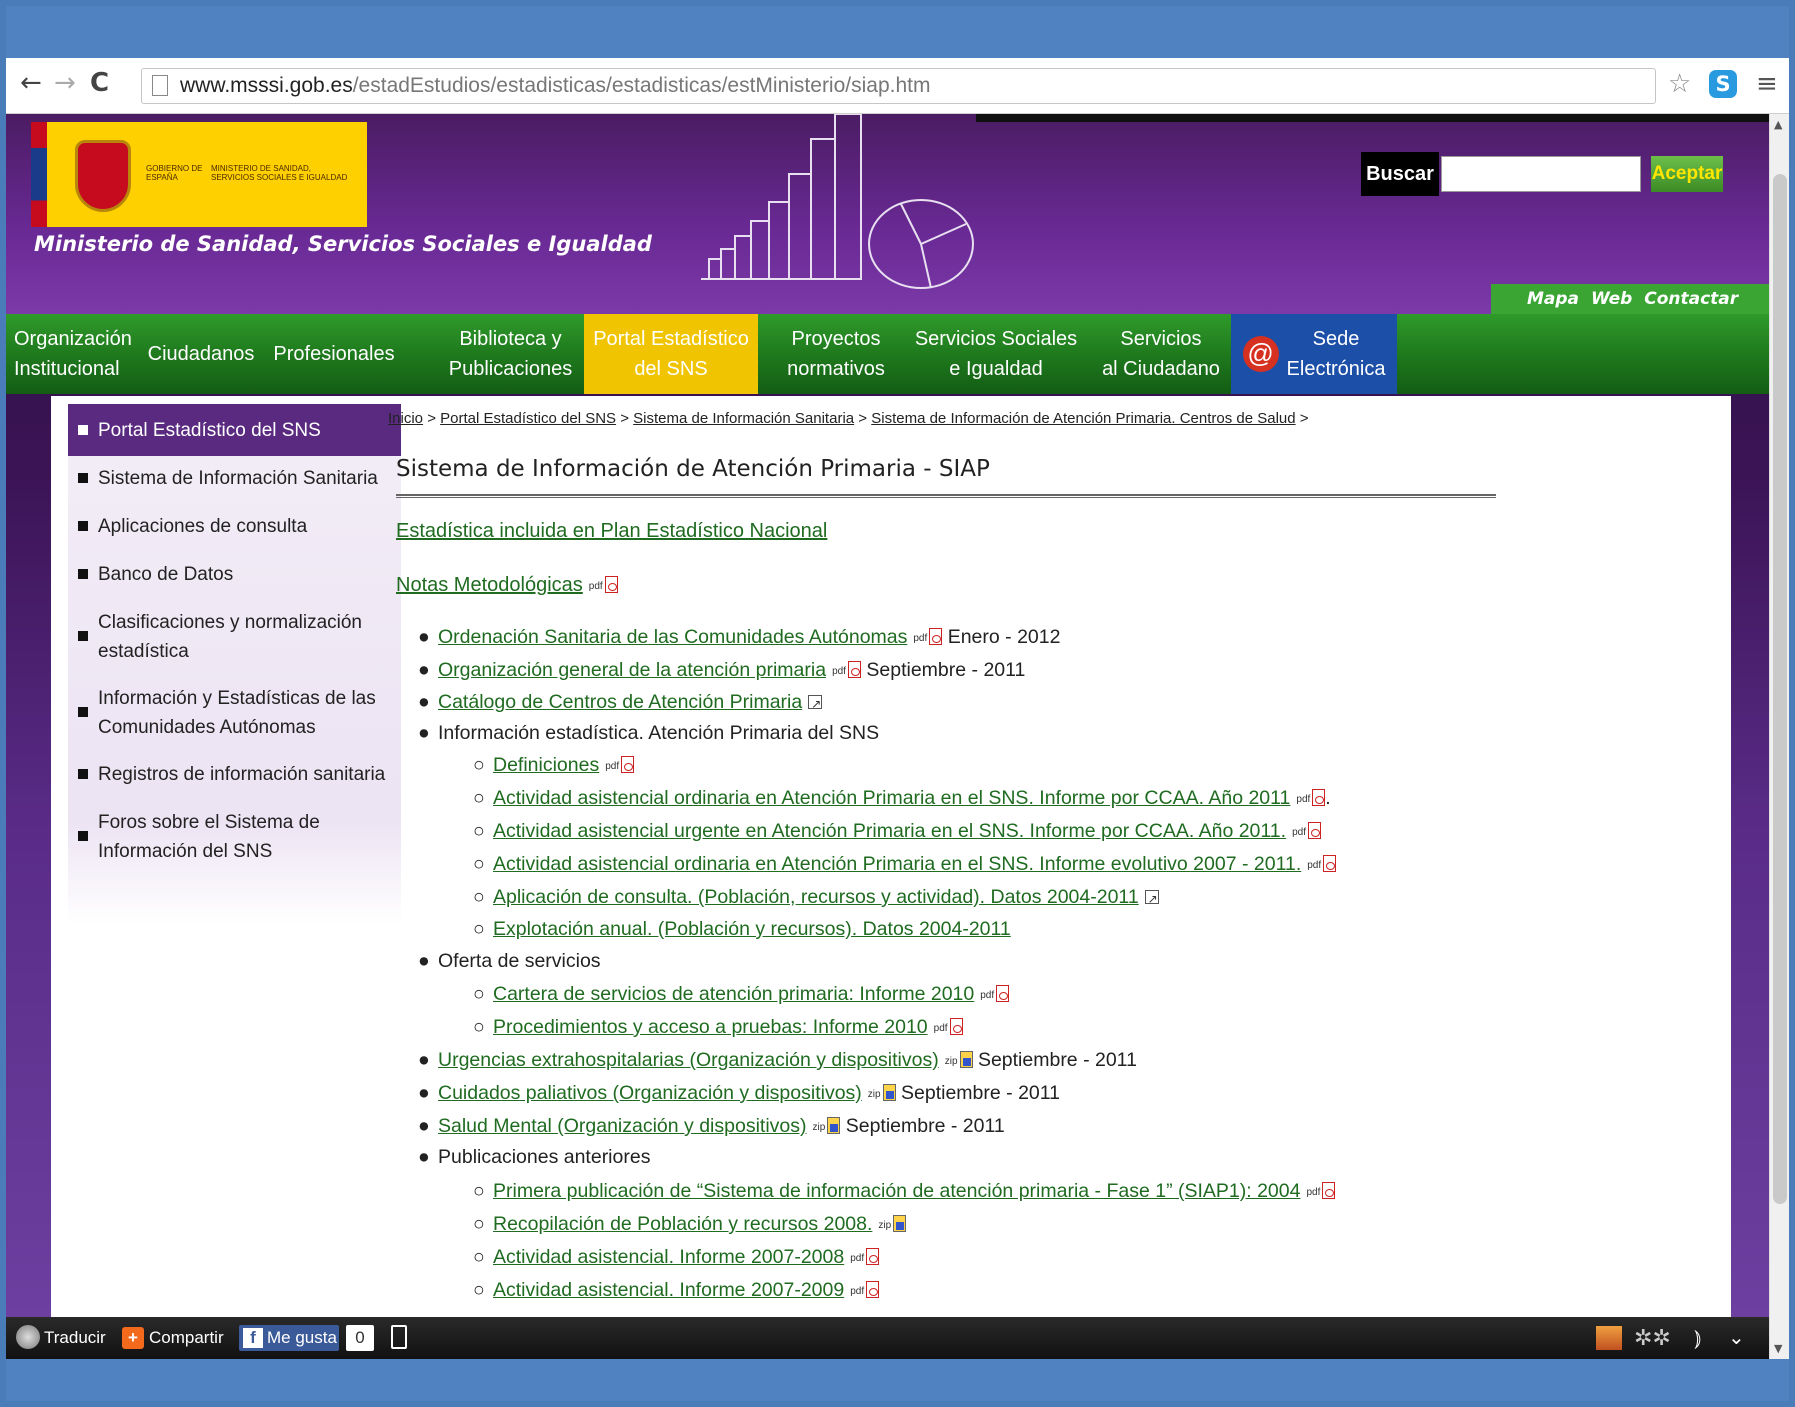  I want to click on bookmark-star-icon: ☆, so click(1679, 84).